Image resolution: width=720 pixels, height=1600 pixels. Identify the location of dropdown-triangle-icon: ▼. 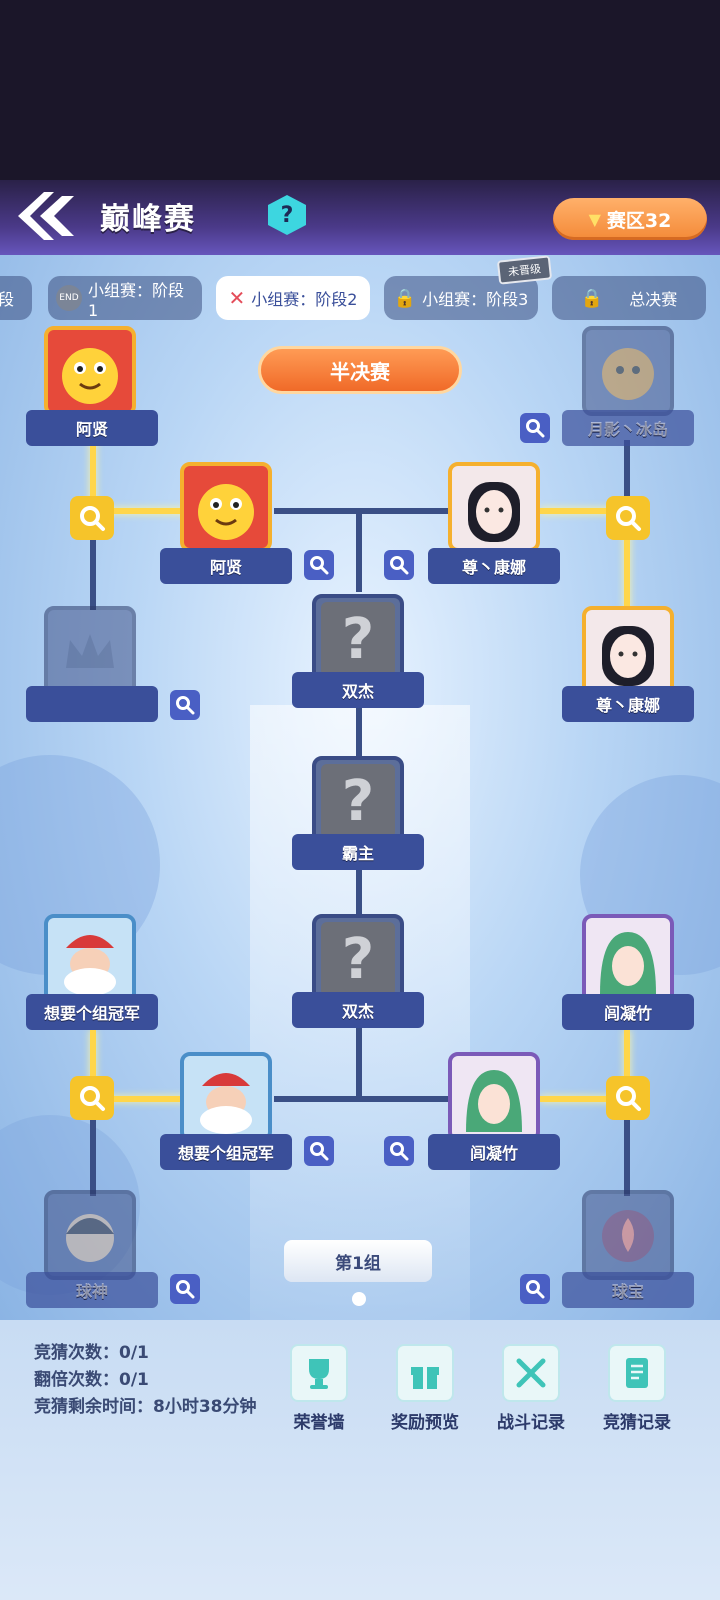
(594, 219).